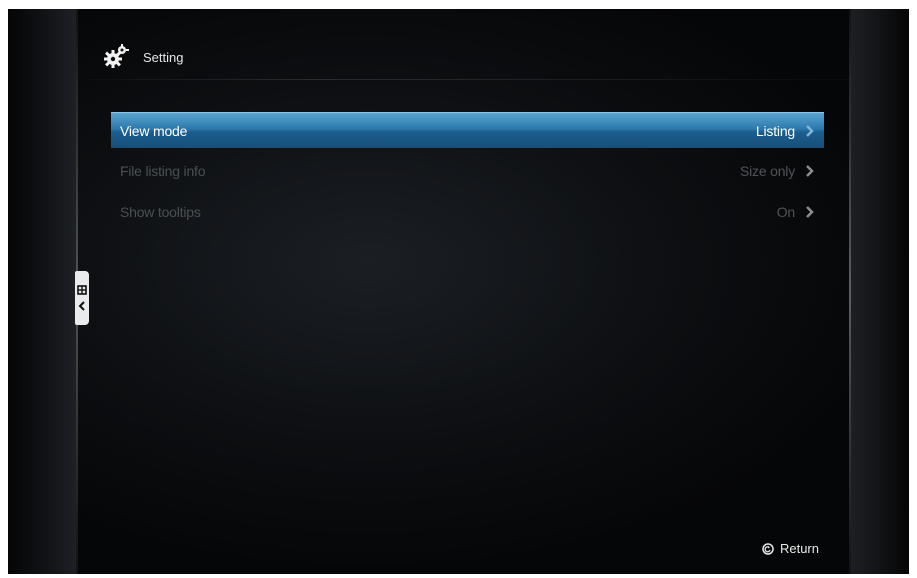 Image resolution: width=917 pixels, height=578 pixels. What do you see at coordinates (116, 56) in the screenshot?
I see `gear-icon` at bounding box center [116, 56].